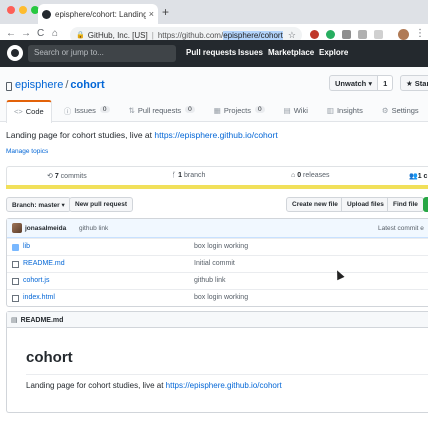 The image size is (428, 435). What do you see at coordinates (403, 34) in the screenshot?
I see `profile-avatar` at bounding box center [403, 34].